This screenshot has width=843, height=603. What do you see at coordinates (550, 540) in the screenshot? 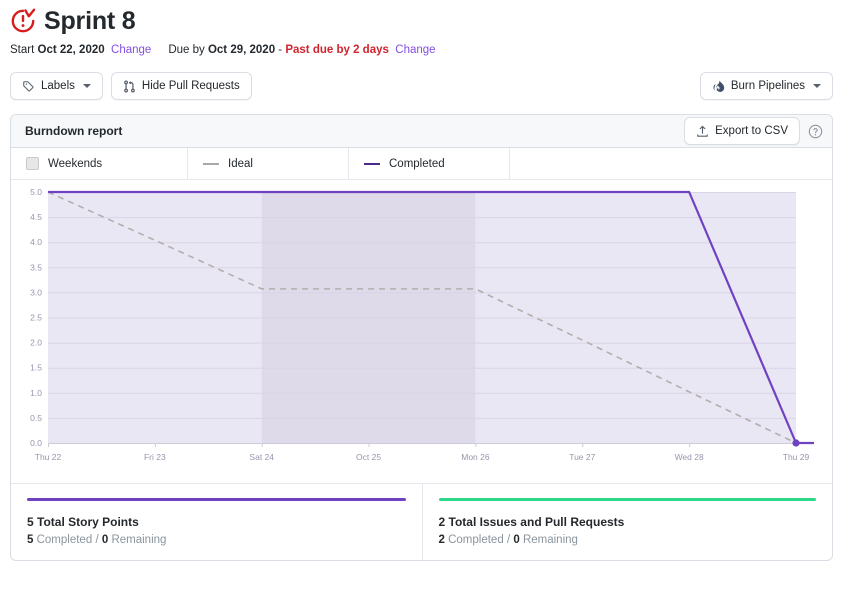
I see `issues-prs-remaining-label: Remaining` at bounding box center [550, 540].